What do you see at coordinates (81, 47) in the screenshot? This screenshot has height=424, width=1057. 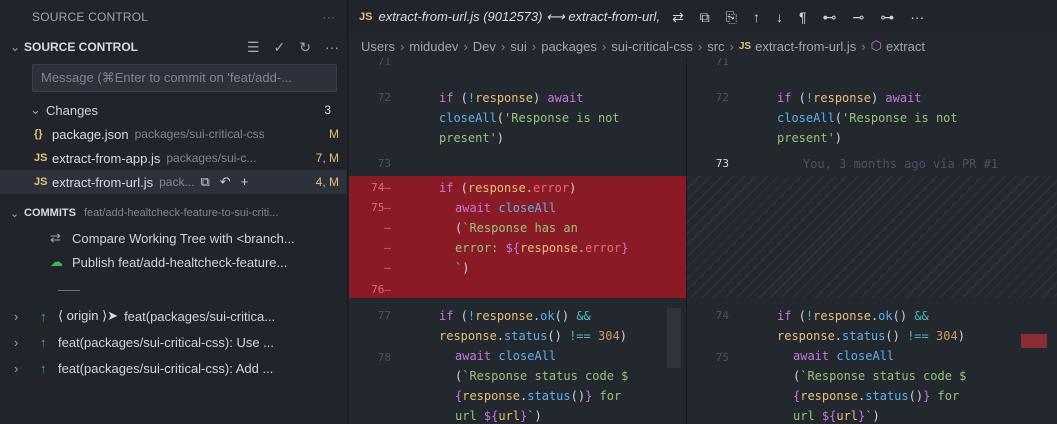 I see `section-title: SOURCE CONTROL` at bounding box center [81, 47].